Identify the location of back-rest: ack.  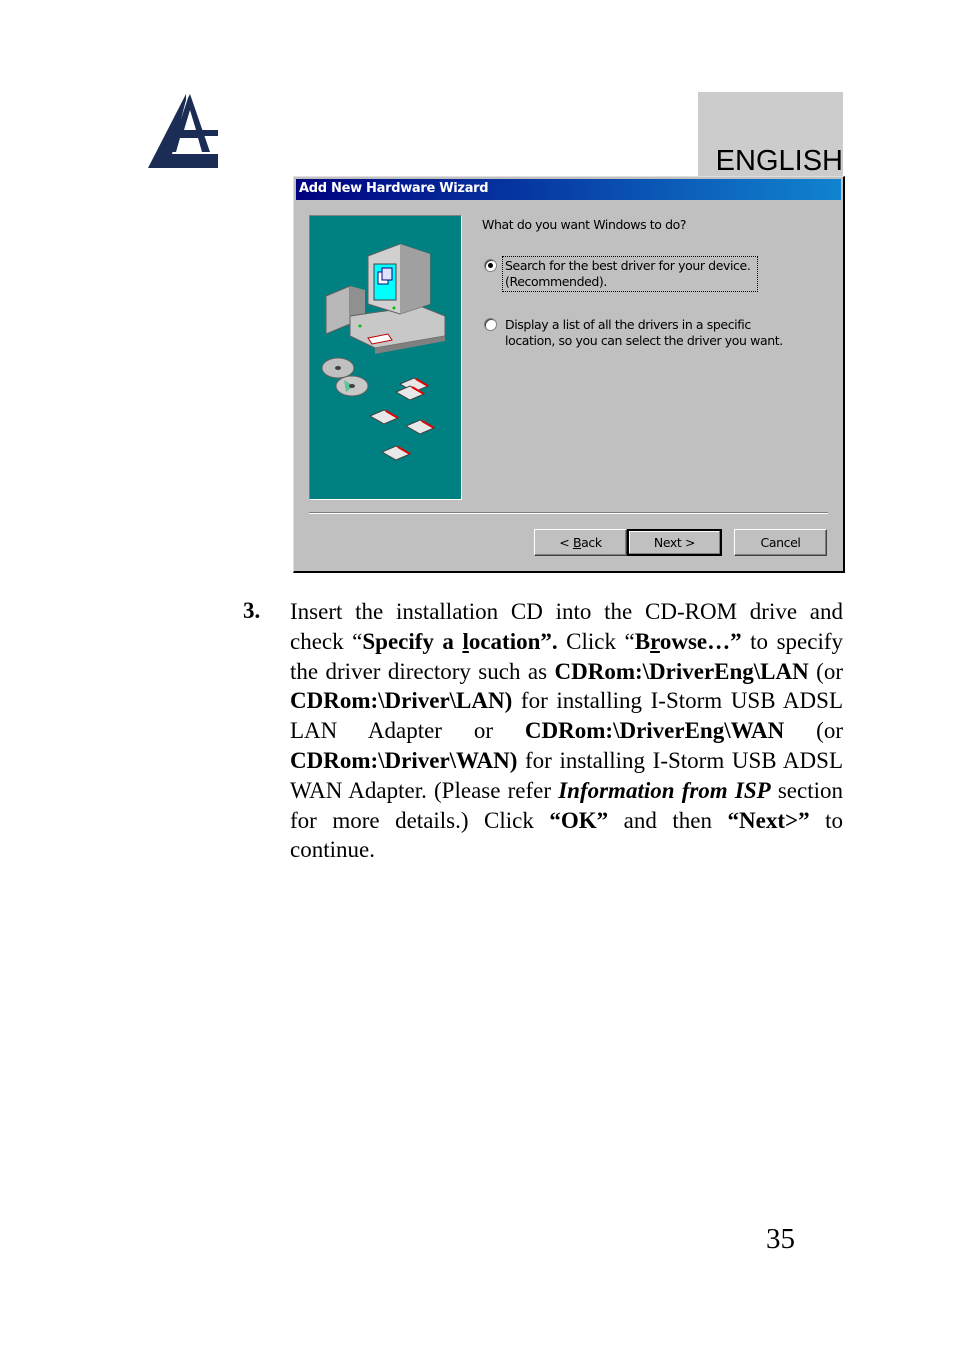
(591, 542).